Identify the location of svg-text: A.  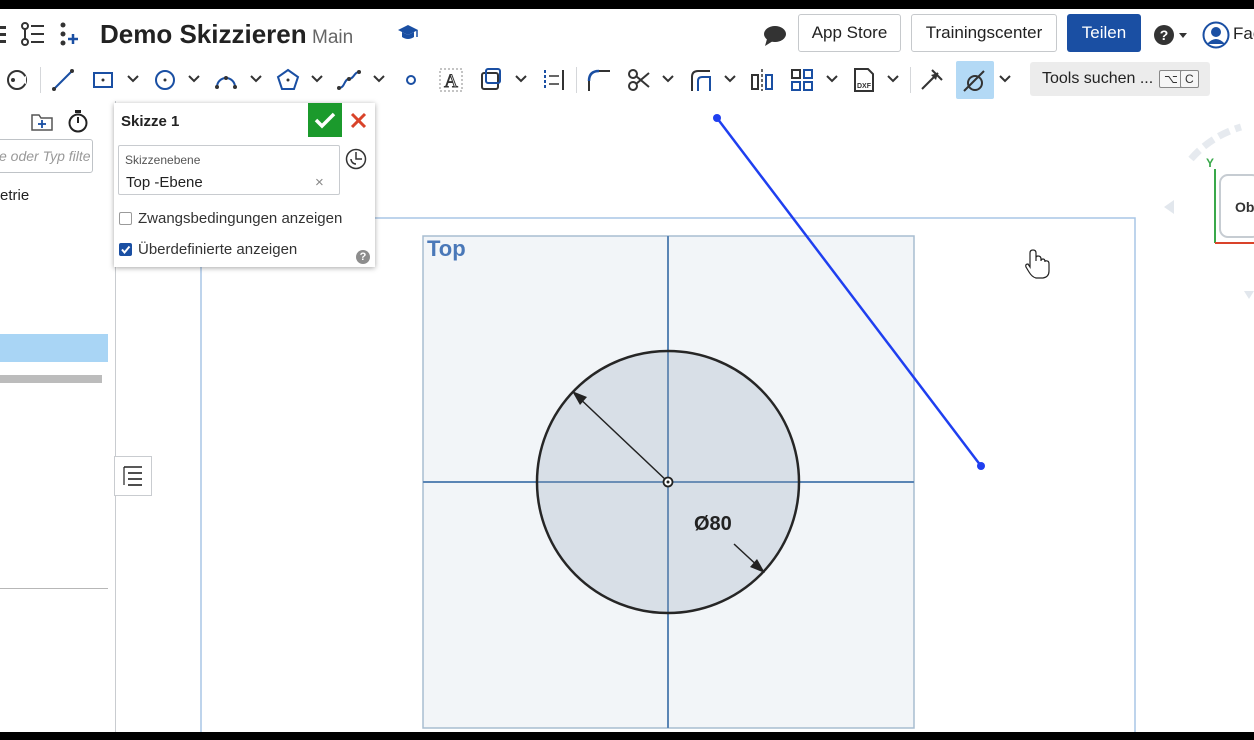
(451, 81).